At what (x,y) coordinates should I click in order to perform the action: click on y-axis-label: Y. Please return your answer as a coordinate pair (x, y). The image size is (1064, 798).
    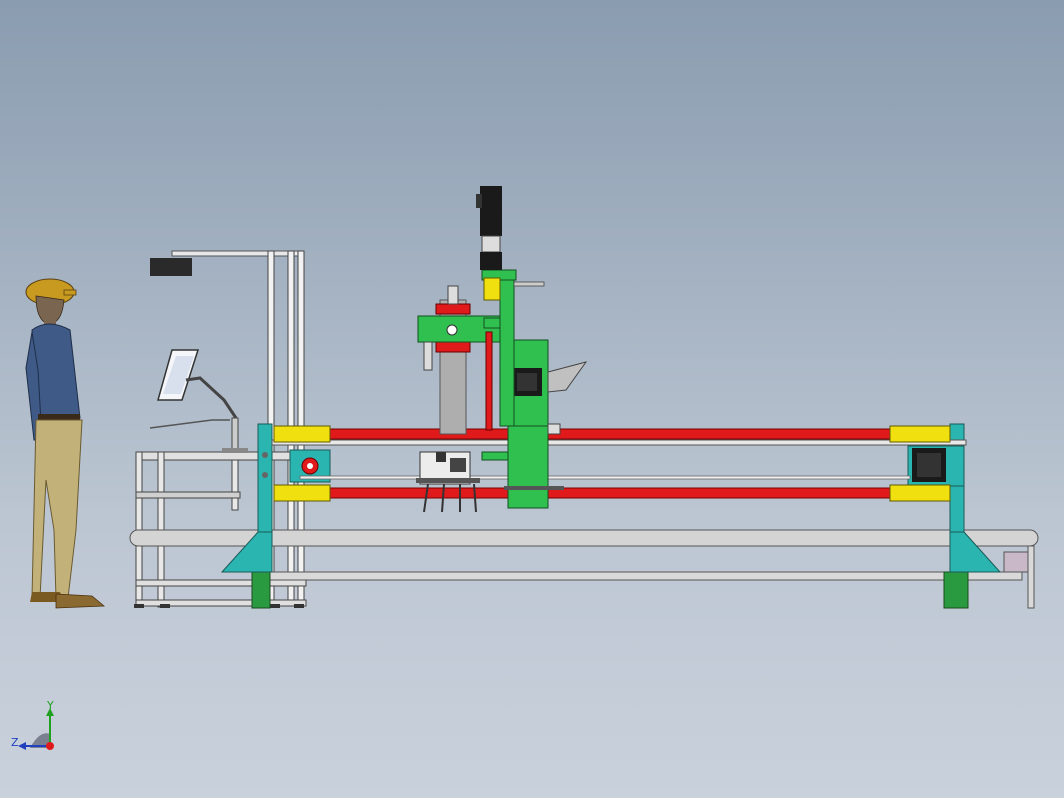
    Looking at the image, I should click on (50, 705).